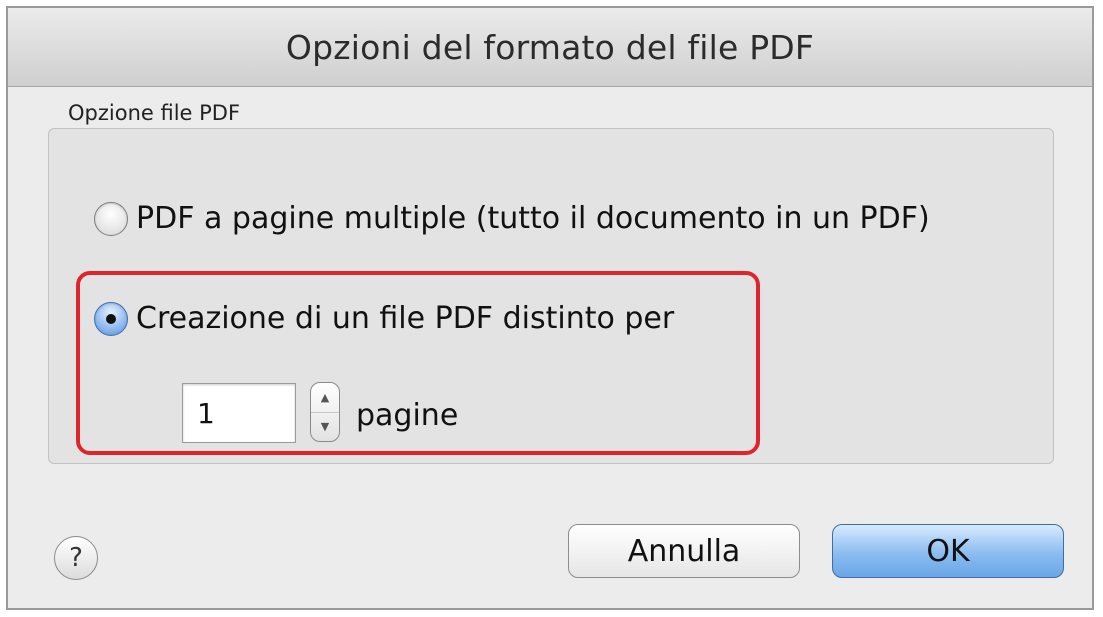 The height and width of the screenshot is (617, 1103). I want to click on ok-button: OK, so click(948, 551).